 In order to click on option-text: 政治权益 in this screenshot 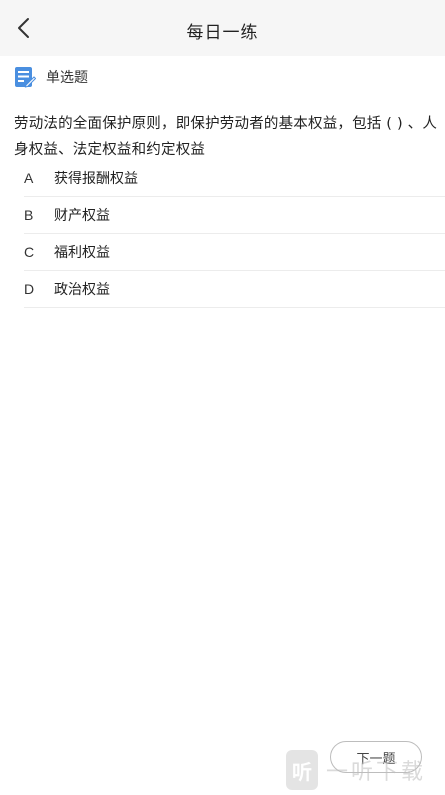, I will do `click(82, 290)`.